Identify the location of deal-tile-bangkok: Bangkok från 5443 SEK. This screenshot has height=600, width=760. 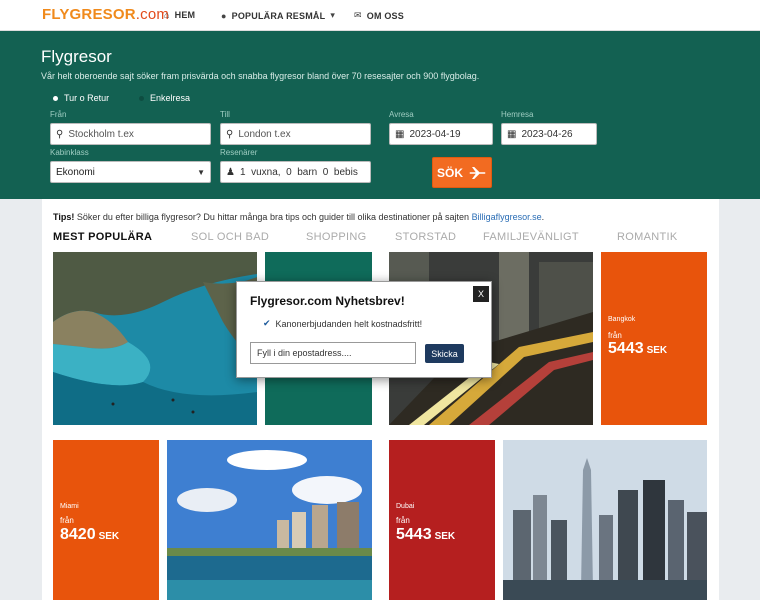
(654, 338).